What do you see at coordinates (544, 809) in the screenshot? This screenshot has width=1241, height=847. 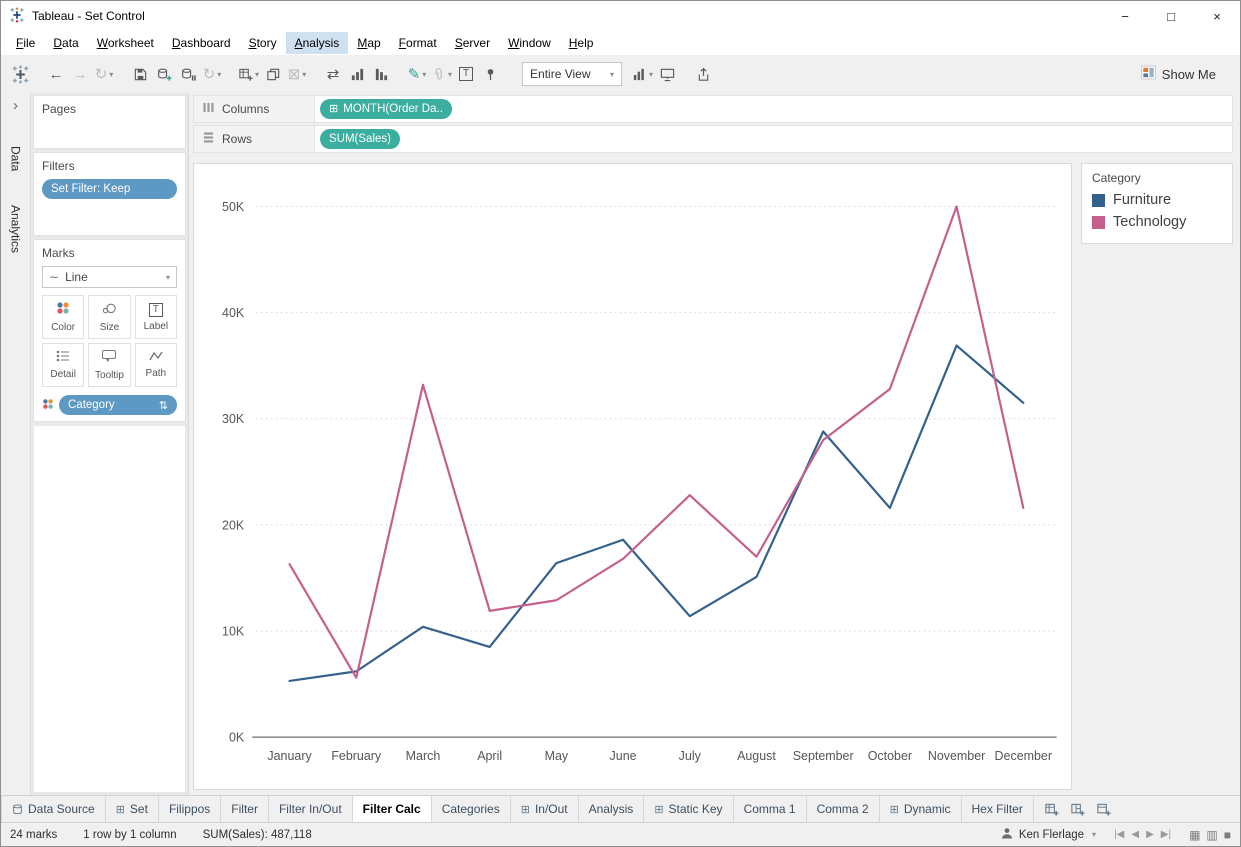 I see `sheet-tab-in-out: ⊞ In/Out` at bounding box center [544, 809].